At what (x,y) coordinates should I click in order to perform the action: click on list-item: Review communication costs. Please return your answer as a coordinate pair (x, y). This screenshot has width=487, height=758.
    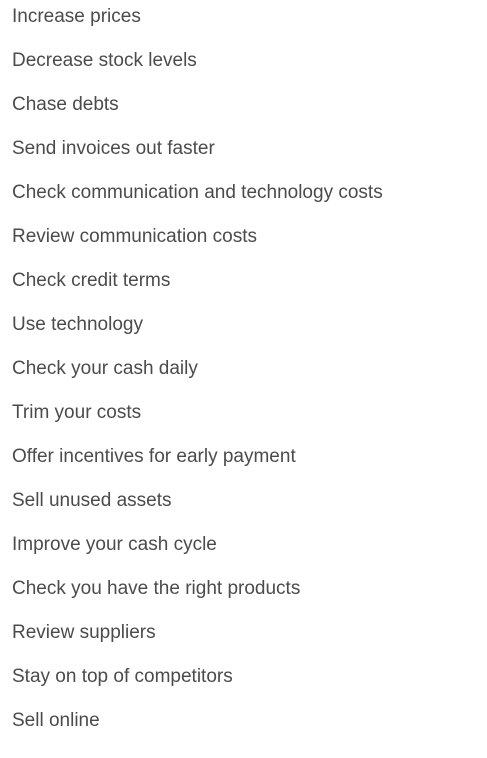
    Looking at the image, I should click on (134, 236).